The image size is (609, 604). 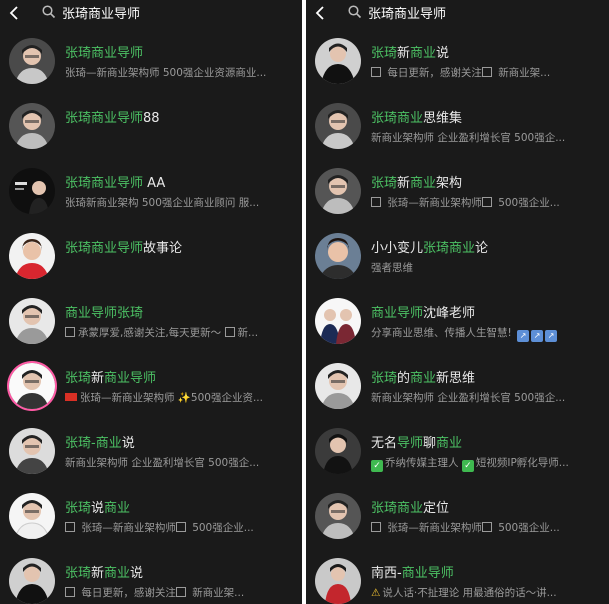 I want to click on list-item: 张琦商业导师故事论, so click(x=151, y=257).